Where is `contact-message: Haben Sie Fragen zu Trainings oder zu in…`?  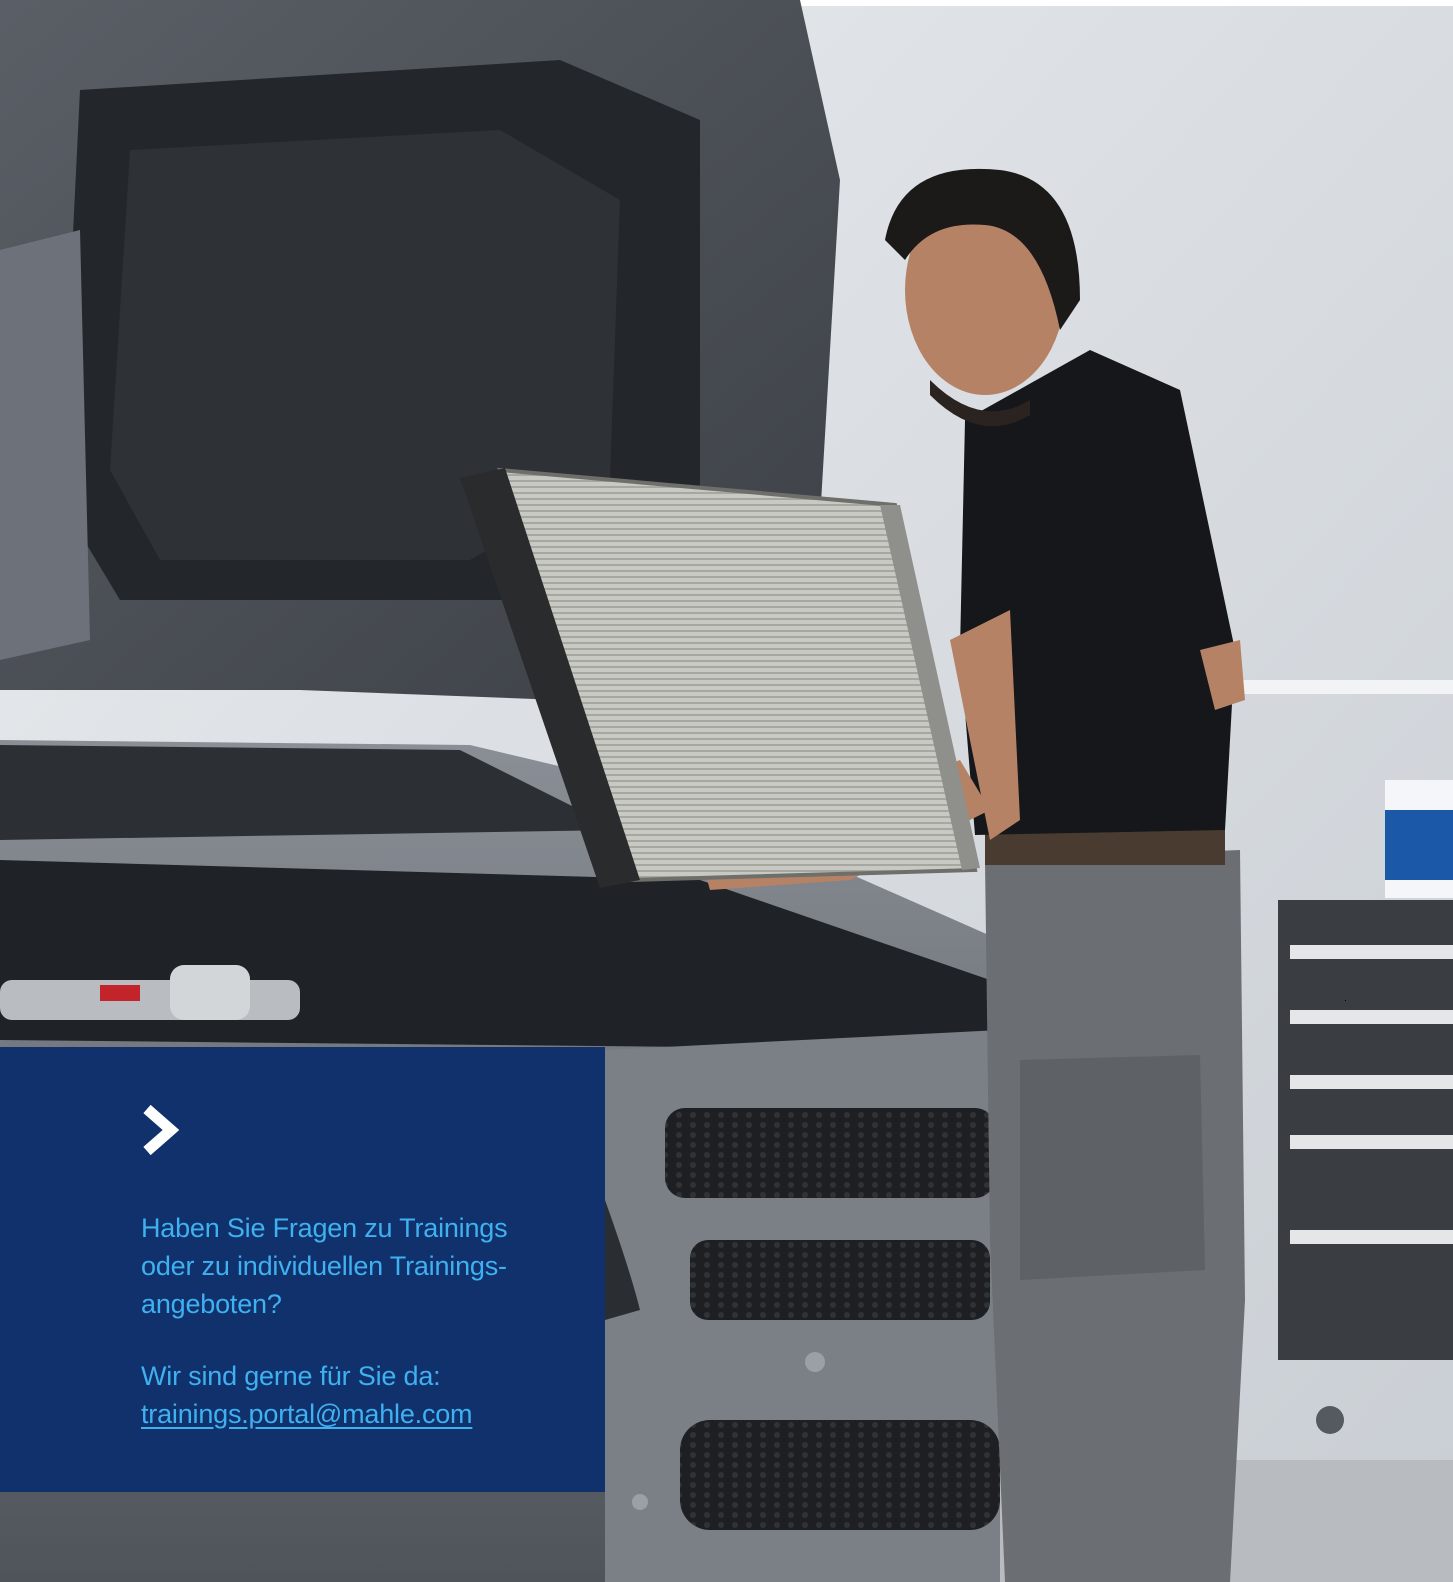 contact-message: Haben Sie Fragen zu Trainings oder zu in… is located at coordinates (351, 1321).